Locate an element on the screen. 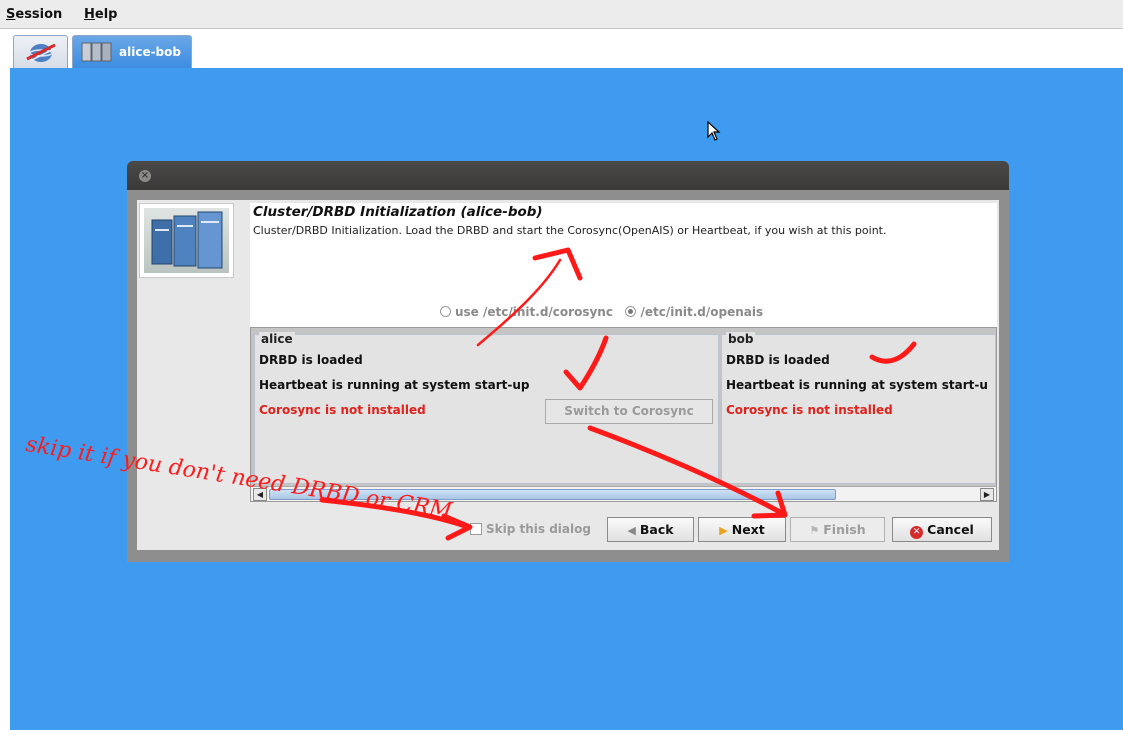 This screenshot has height=730, width=1123. next-arrow-icon: ▶ is located at coordinates (723, 530).